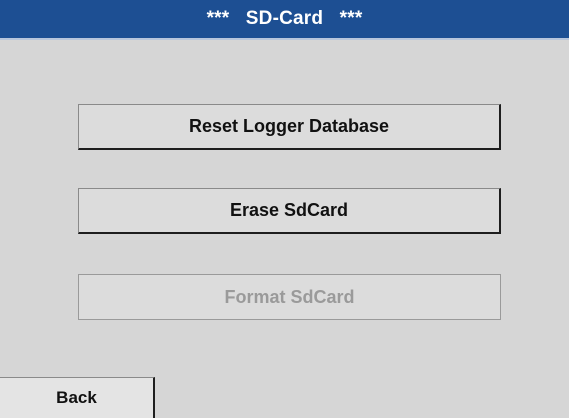 This screenshot has width=569, height=418. Describe the element at coordinates (289, 211) in the screenshot. I see `erase-sdcard-button: Erase SdCard` at that location.